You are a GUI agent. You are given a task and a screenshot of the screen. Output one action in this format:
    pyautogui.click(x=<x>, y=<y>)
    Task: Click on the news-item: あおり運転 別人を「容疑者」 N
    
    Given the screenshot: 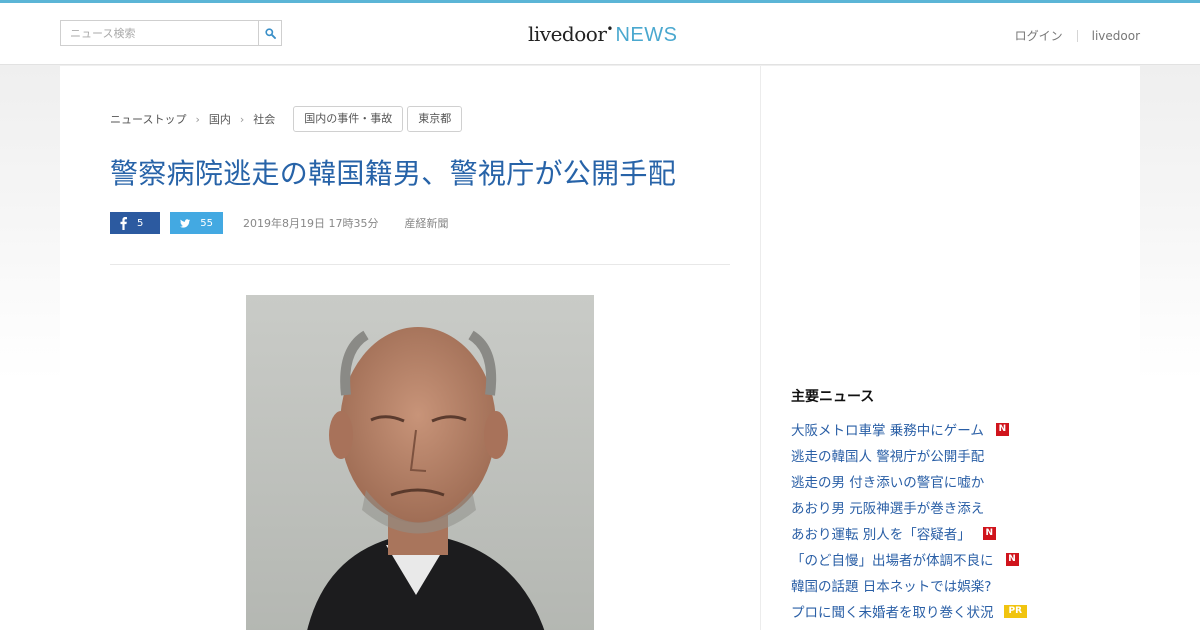 What is the action you would take?
    pyautogui.click(x=909, y=533)
    